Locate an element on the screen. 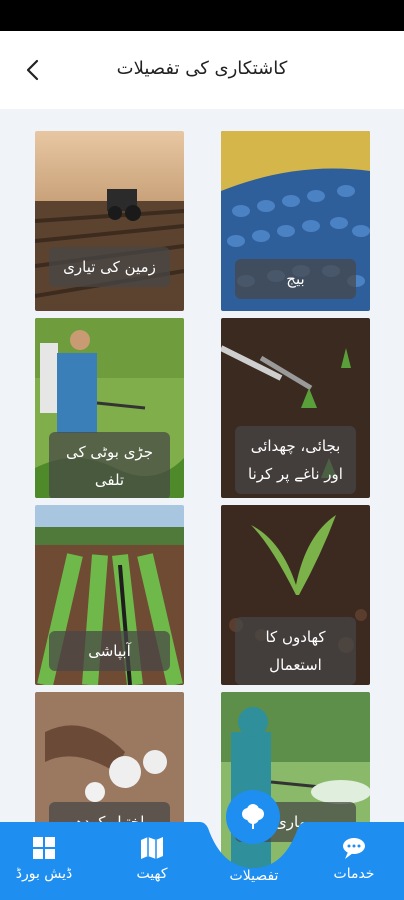  card-label: کھادوں کا استعمال is located at coordinates (295, 651).